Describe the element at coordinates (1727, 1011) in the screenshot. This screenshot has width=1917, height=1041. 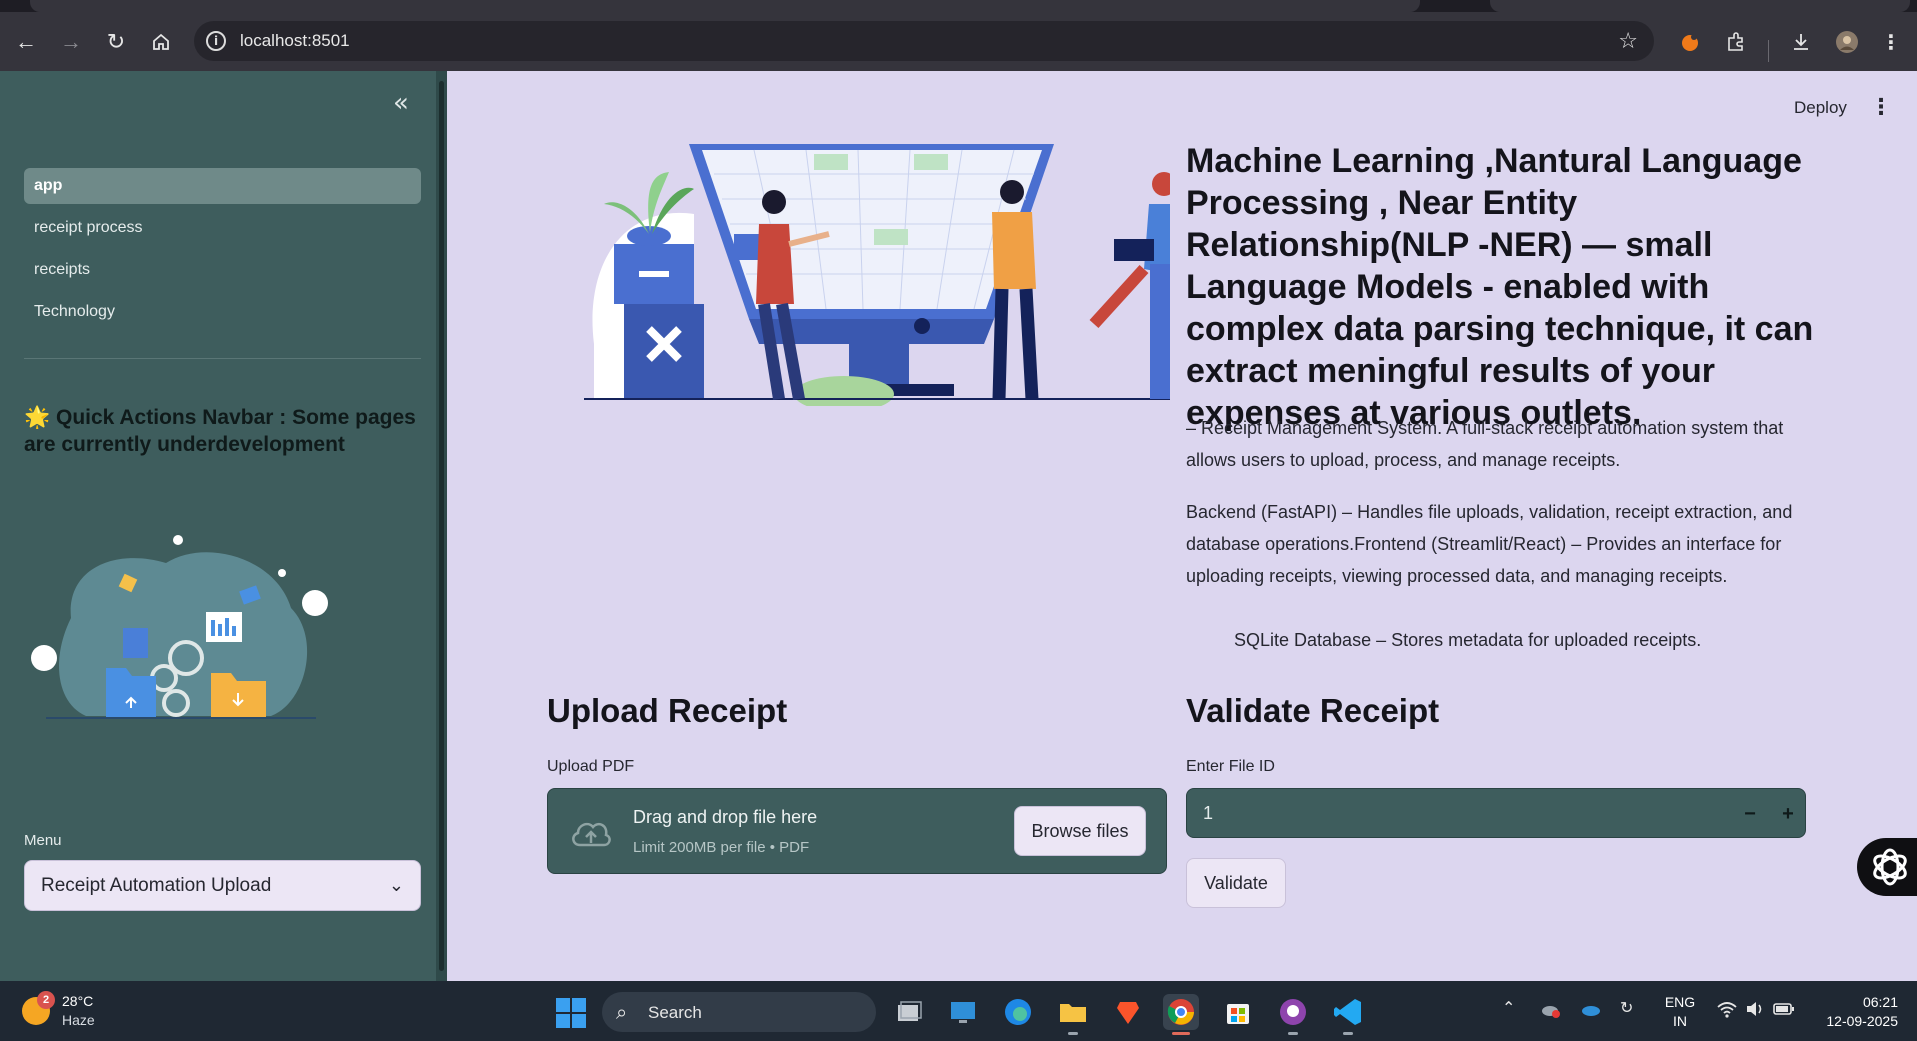
I see `wifi-icon` at that location.